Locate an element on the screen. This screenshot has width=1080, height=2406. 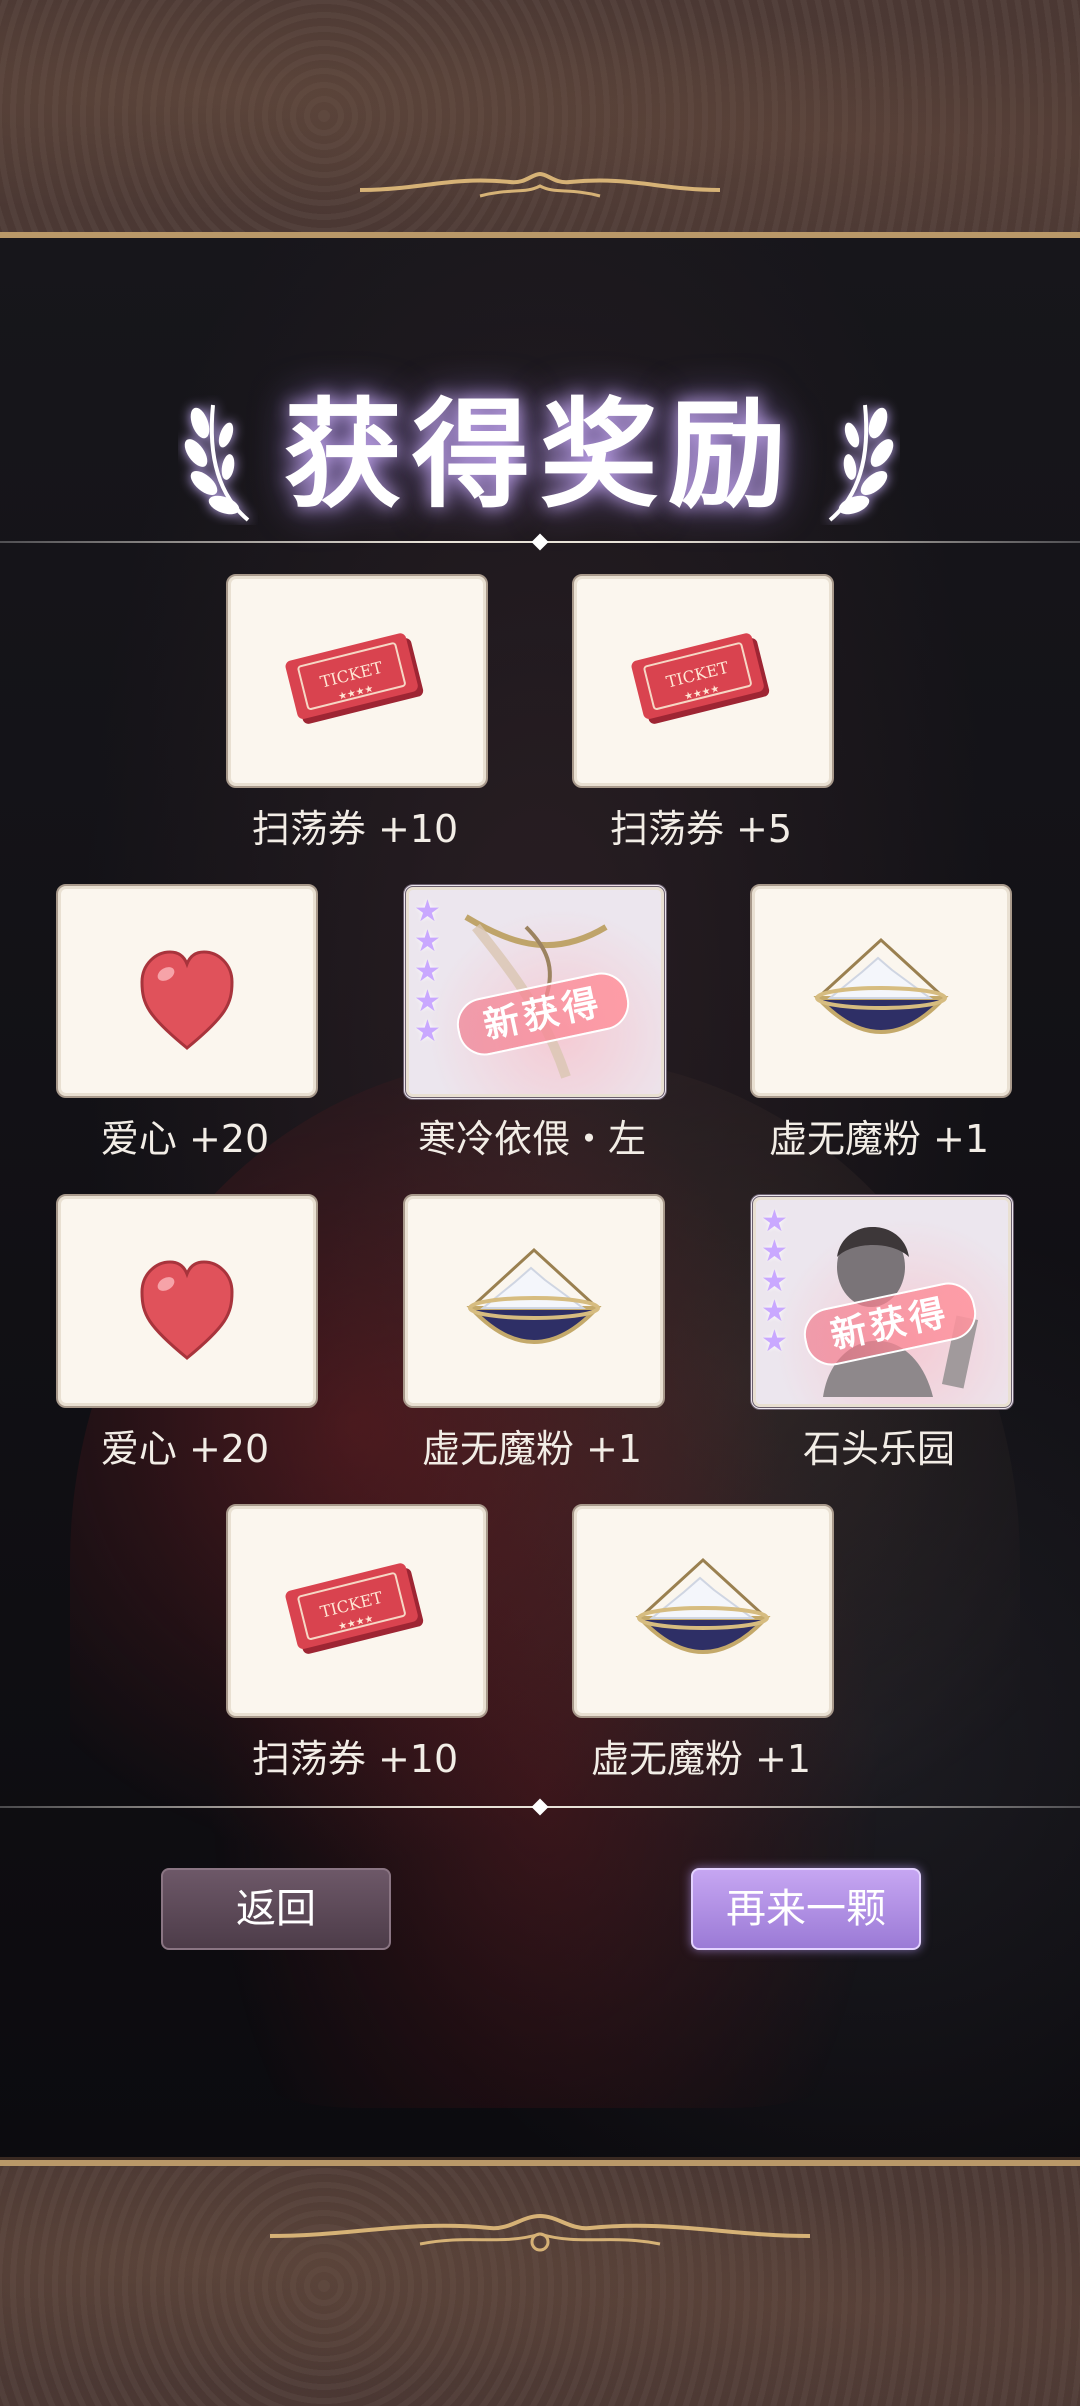
back-button: 返回 is located at coordinates (276, 1909).